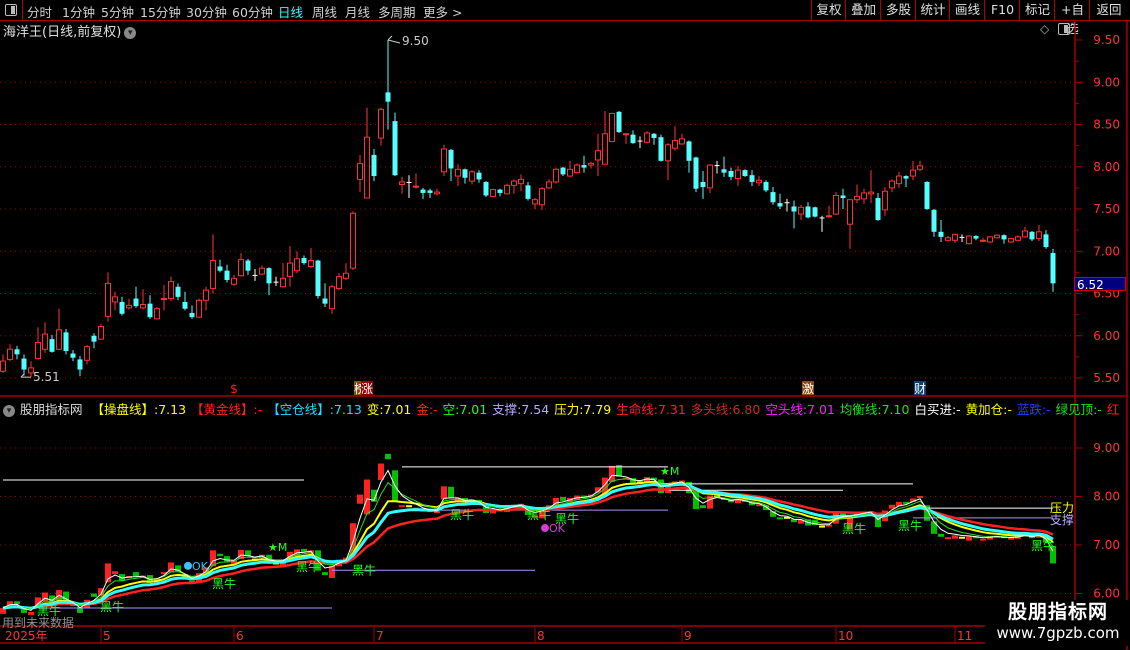 This screenshot has height=650, width=1130. What do you see at coordinates (1106, 251) in the screenshot?
I see `y-tick-label: 7.00` at bounding box center [1106, 251].